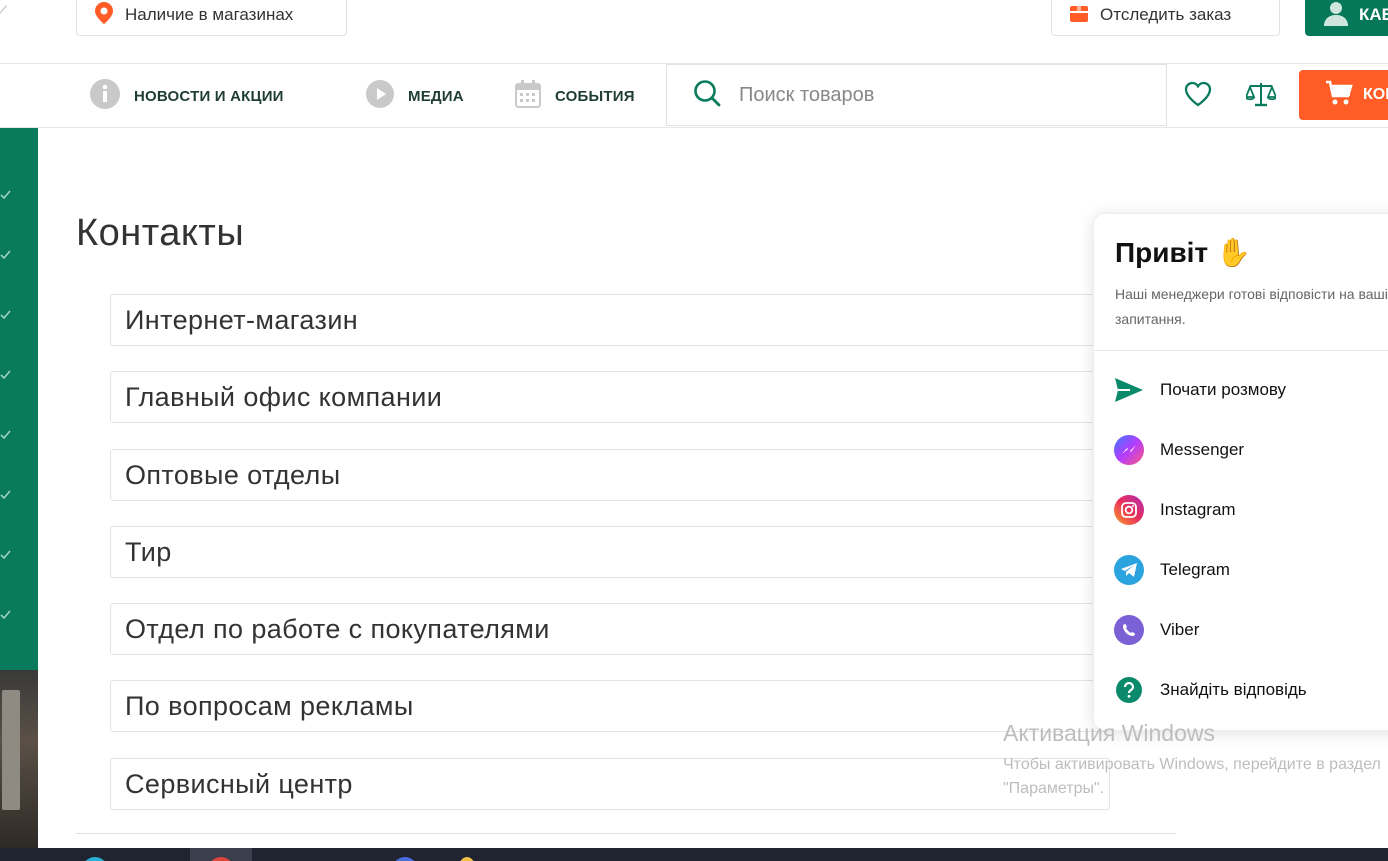 This screenshot has width=1388, height=861. What do you see at coordinates (1129, 450) in the screenshot?
I see `messenger-icon` at bounding box center [1129, 450].